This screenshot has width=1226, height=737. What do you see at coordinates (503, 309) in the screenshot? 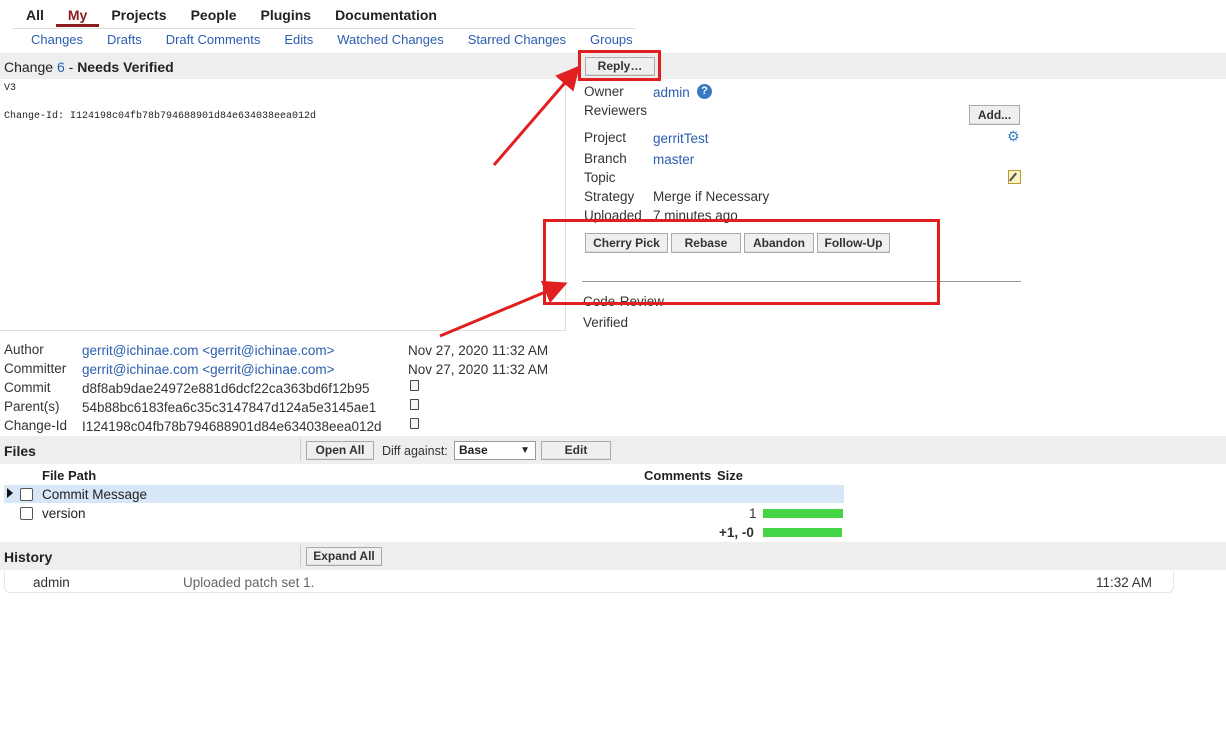
I see `arrow-to-actions` at bounding box center [503, 309].